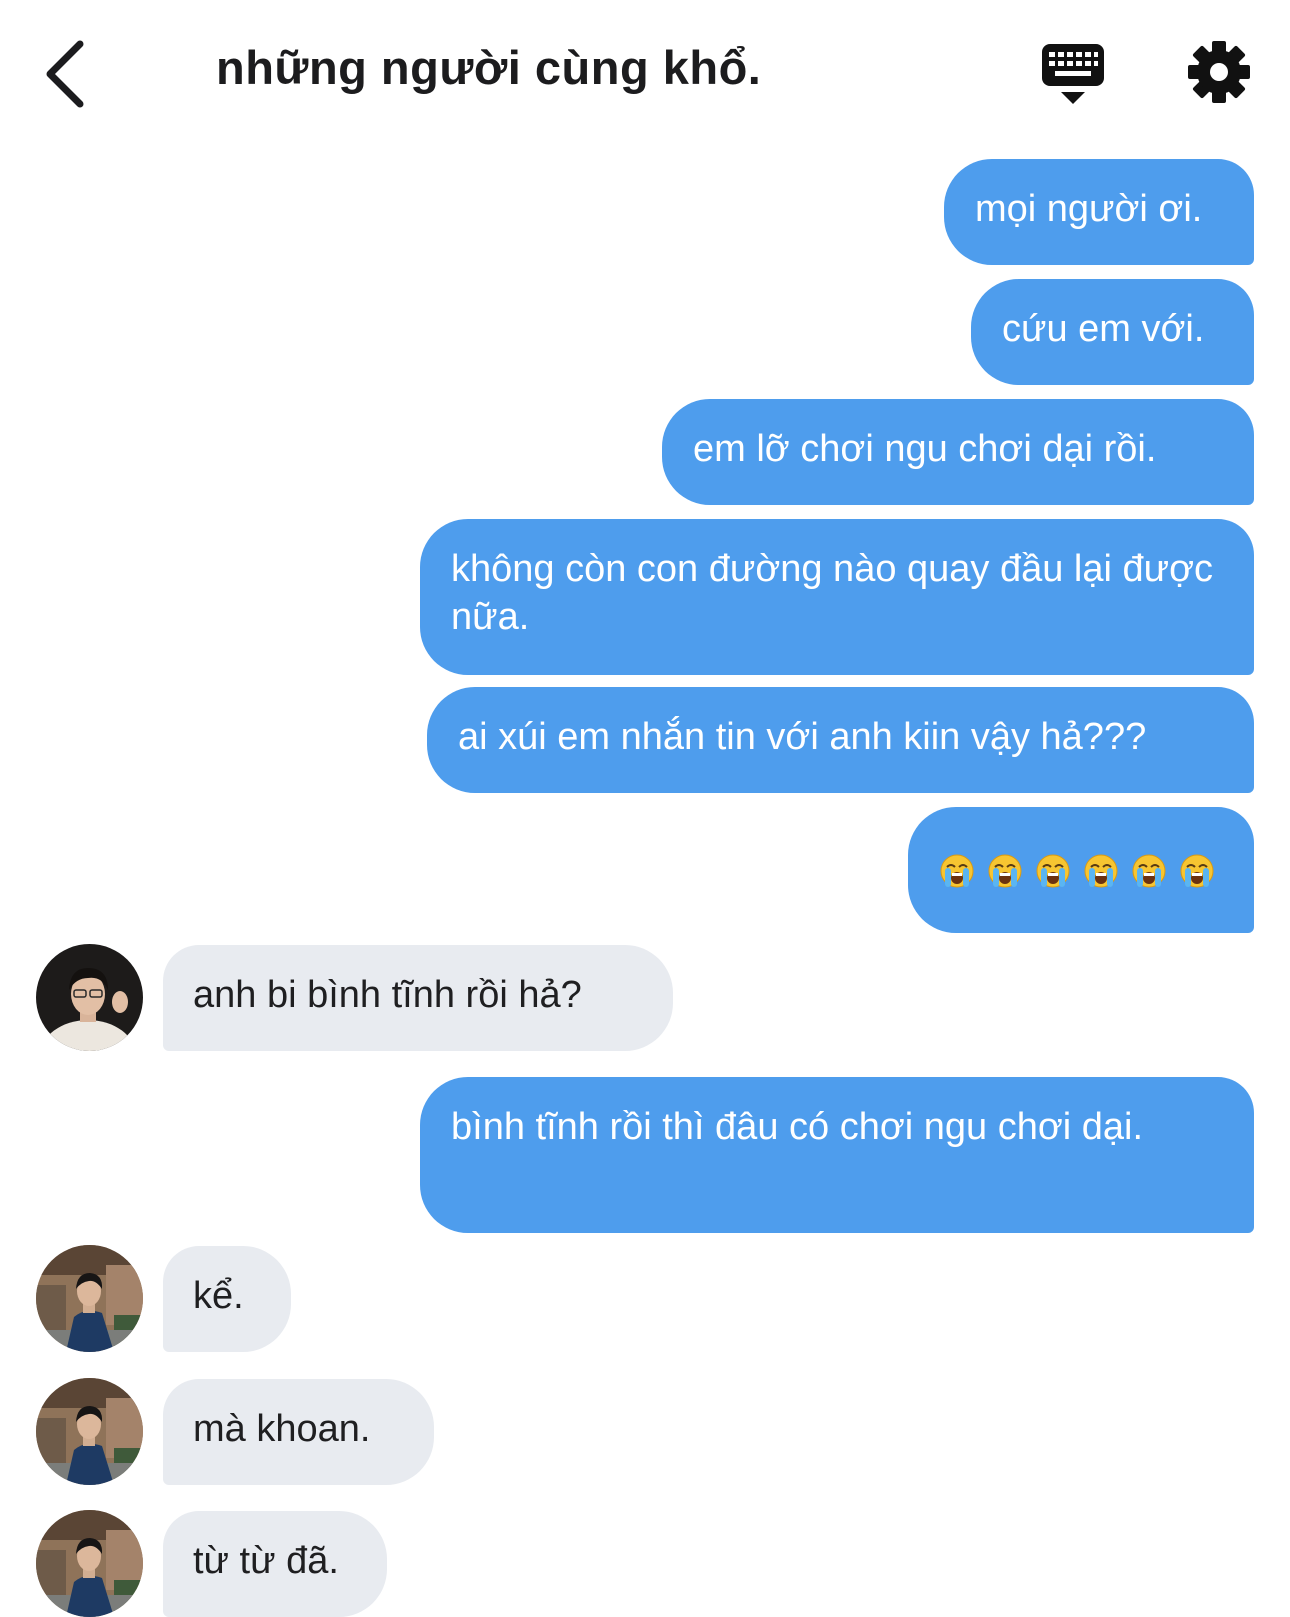 The height and width of the screenshot is (1617, 1290). I want to click on message-text: em lỡ chơi ngu chơi dại rồi., so click(925, 449).